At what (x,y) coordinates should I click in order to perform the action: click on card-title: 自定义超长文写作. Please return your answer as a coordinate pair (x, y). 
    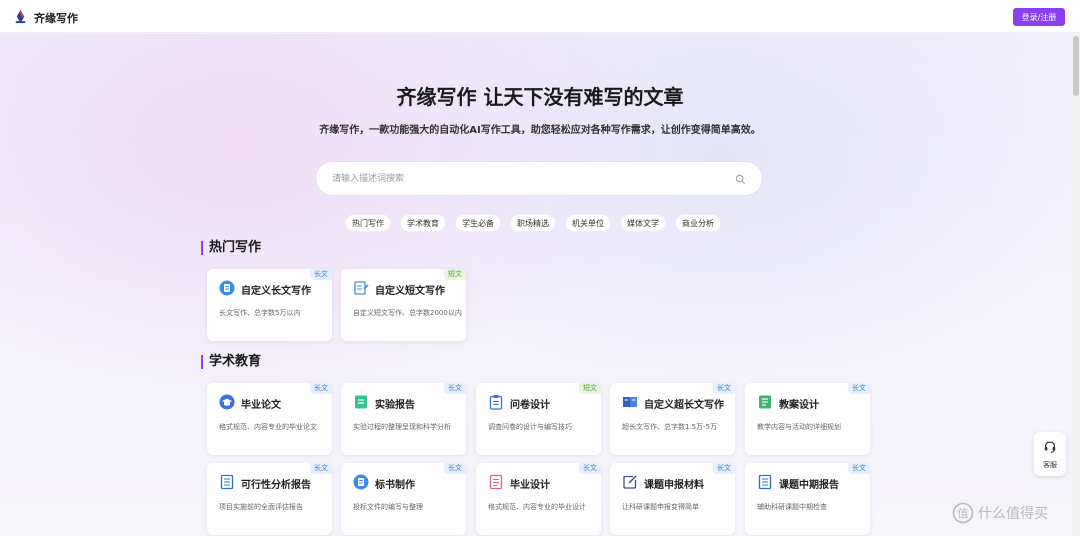
    Looking at the image, I should click on (684, 405).